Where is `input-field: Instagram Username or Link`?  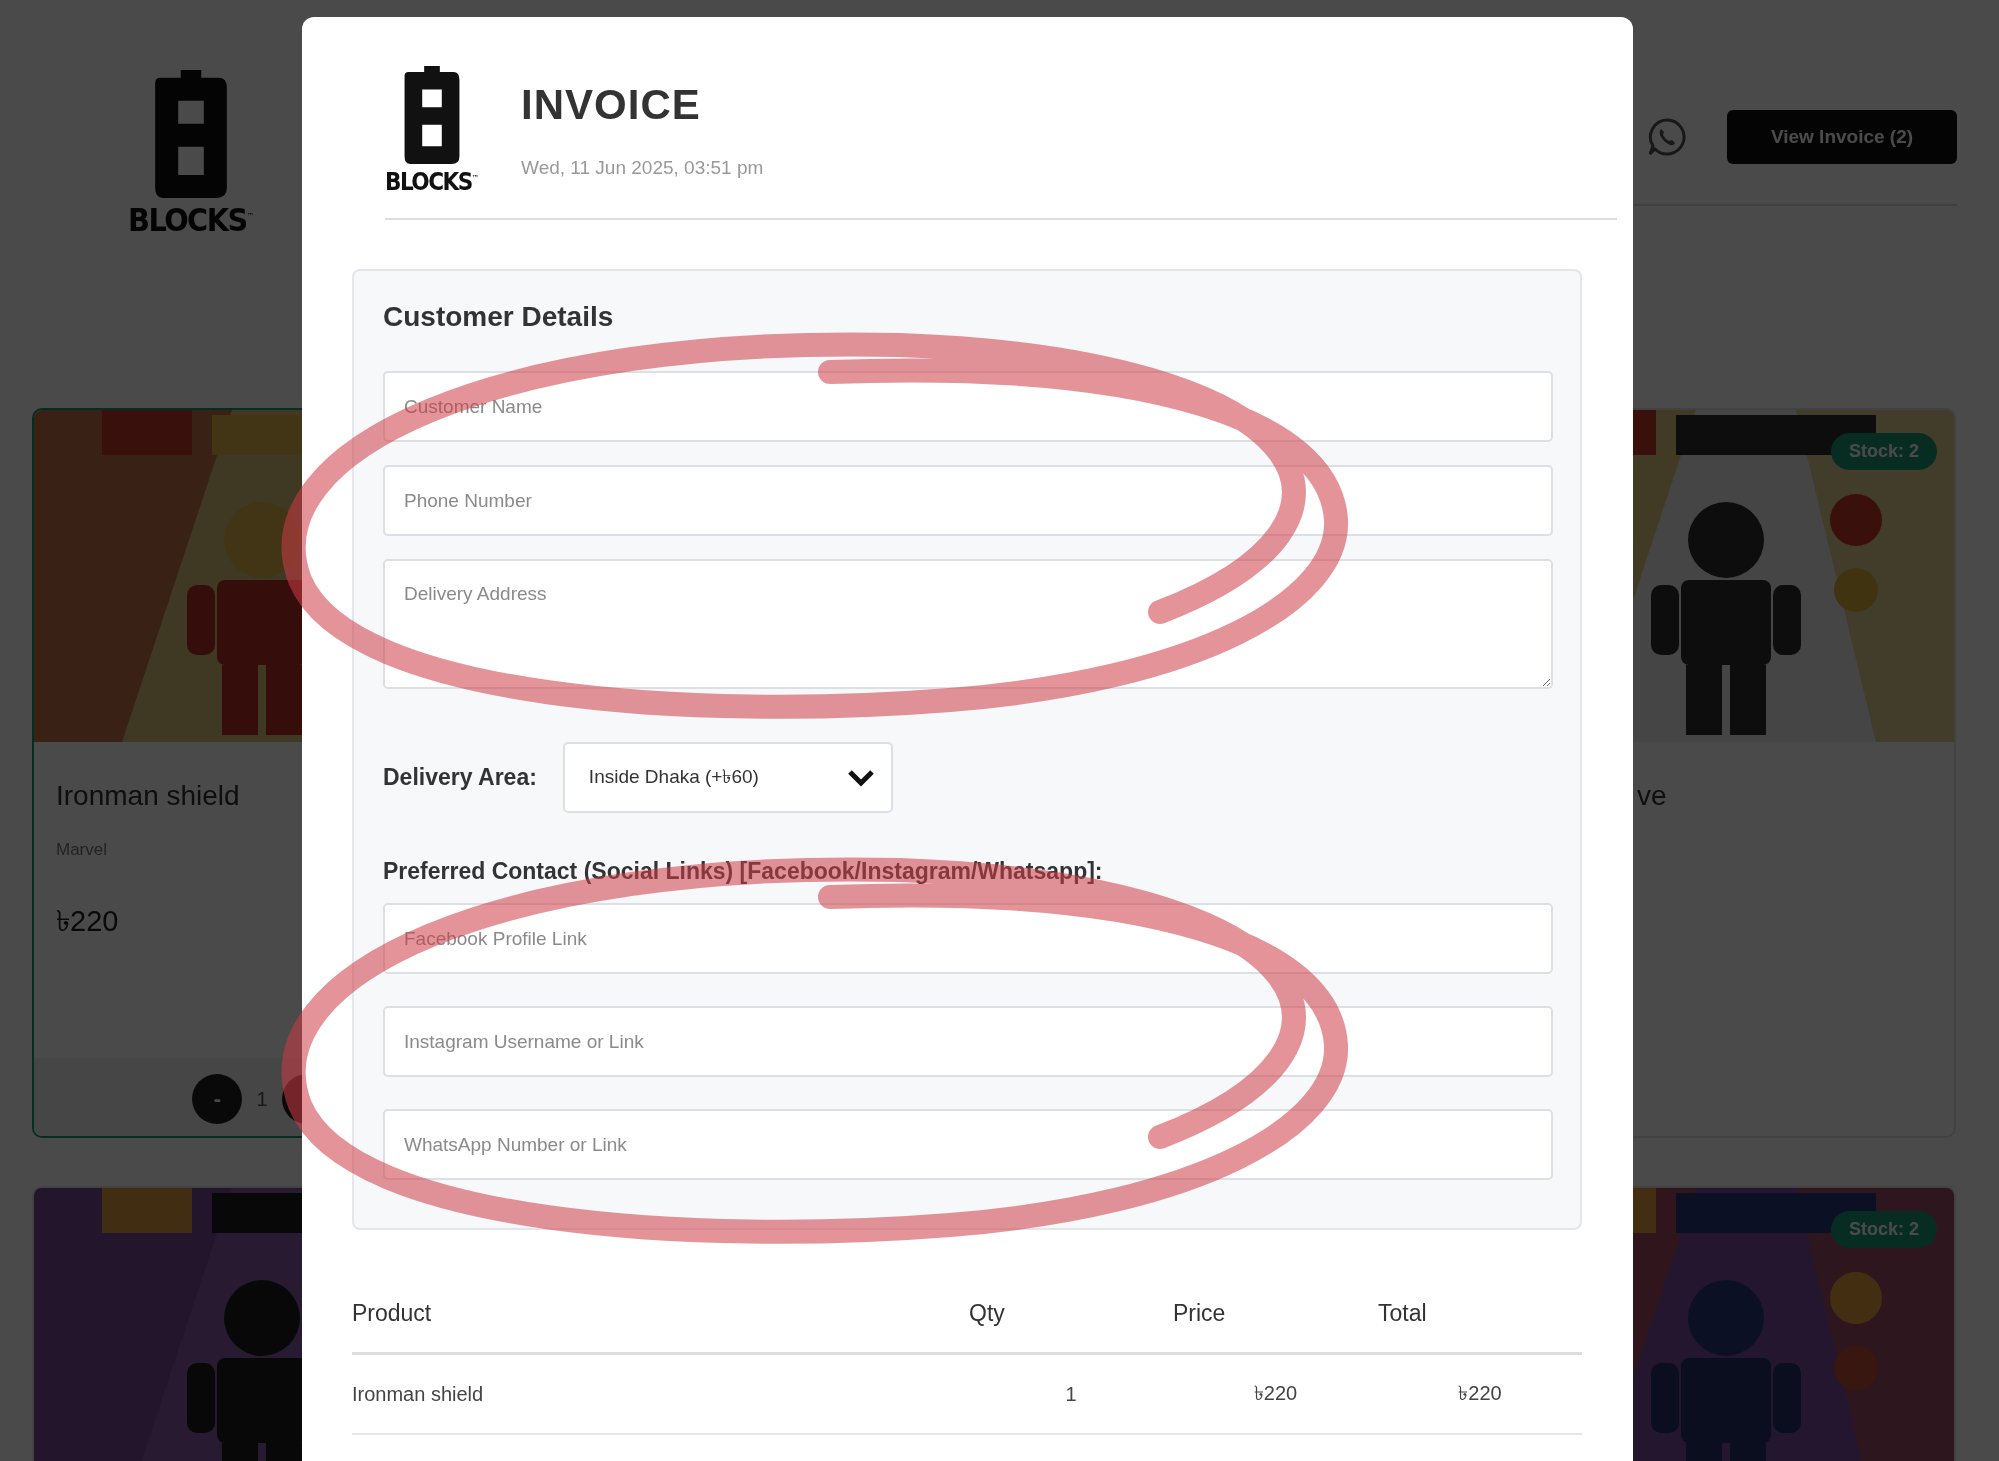
input-field: Instagram Username or Link is located at coordinates (968, 1041).